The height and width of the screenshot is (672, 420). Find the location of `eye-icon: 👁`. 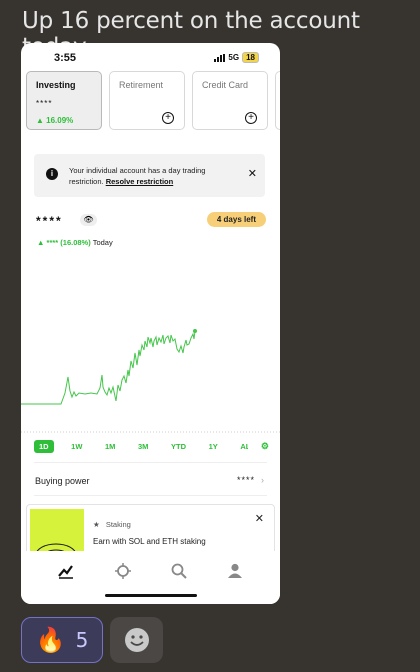

eye-icon: 👁 is located at coordinates (88, 220).